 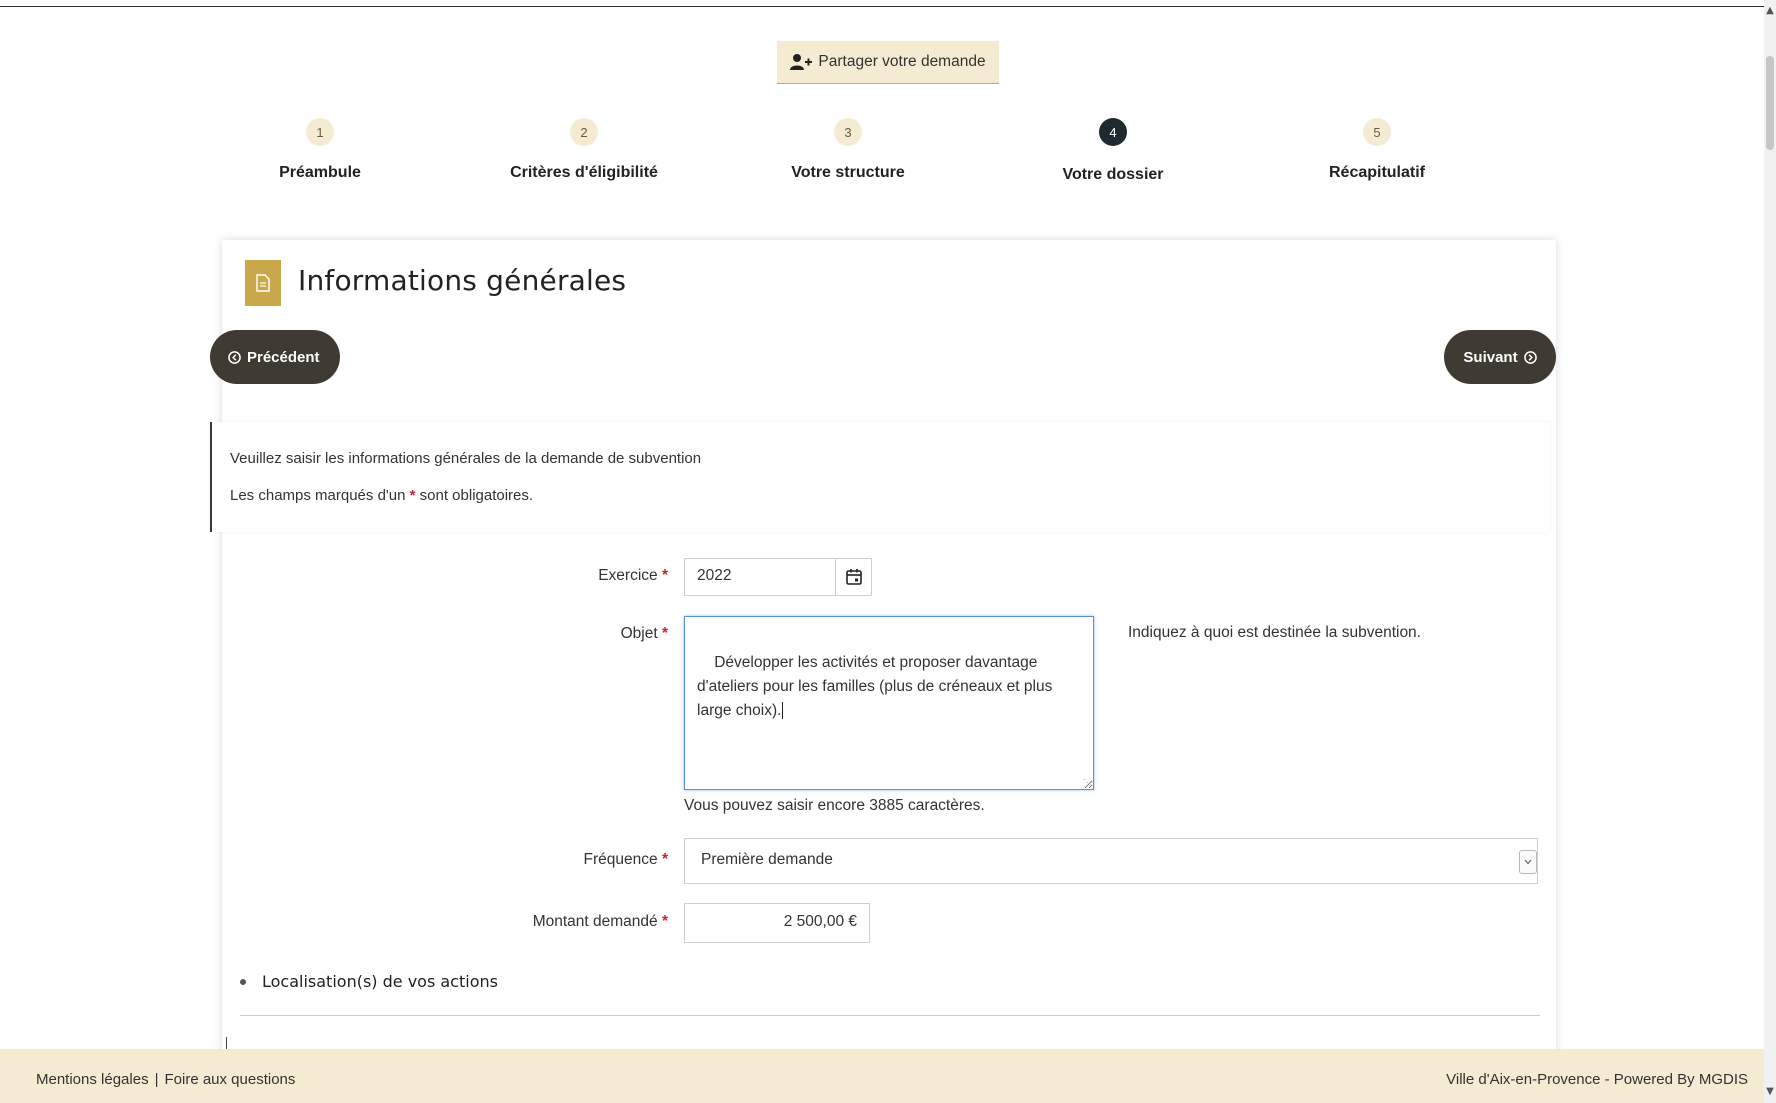 What do you see at coordinates (600, 921) in the screenshot?
I see `montant-label: Montant demandé *` at bounding box center [600, 921].